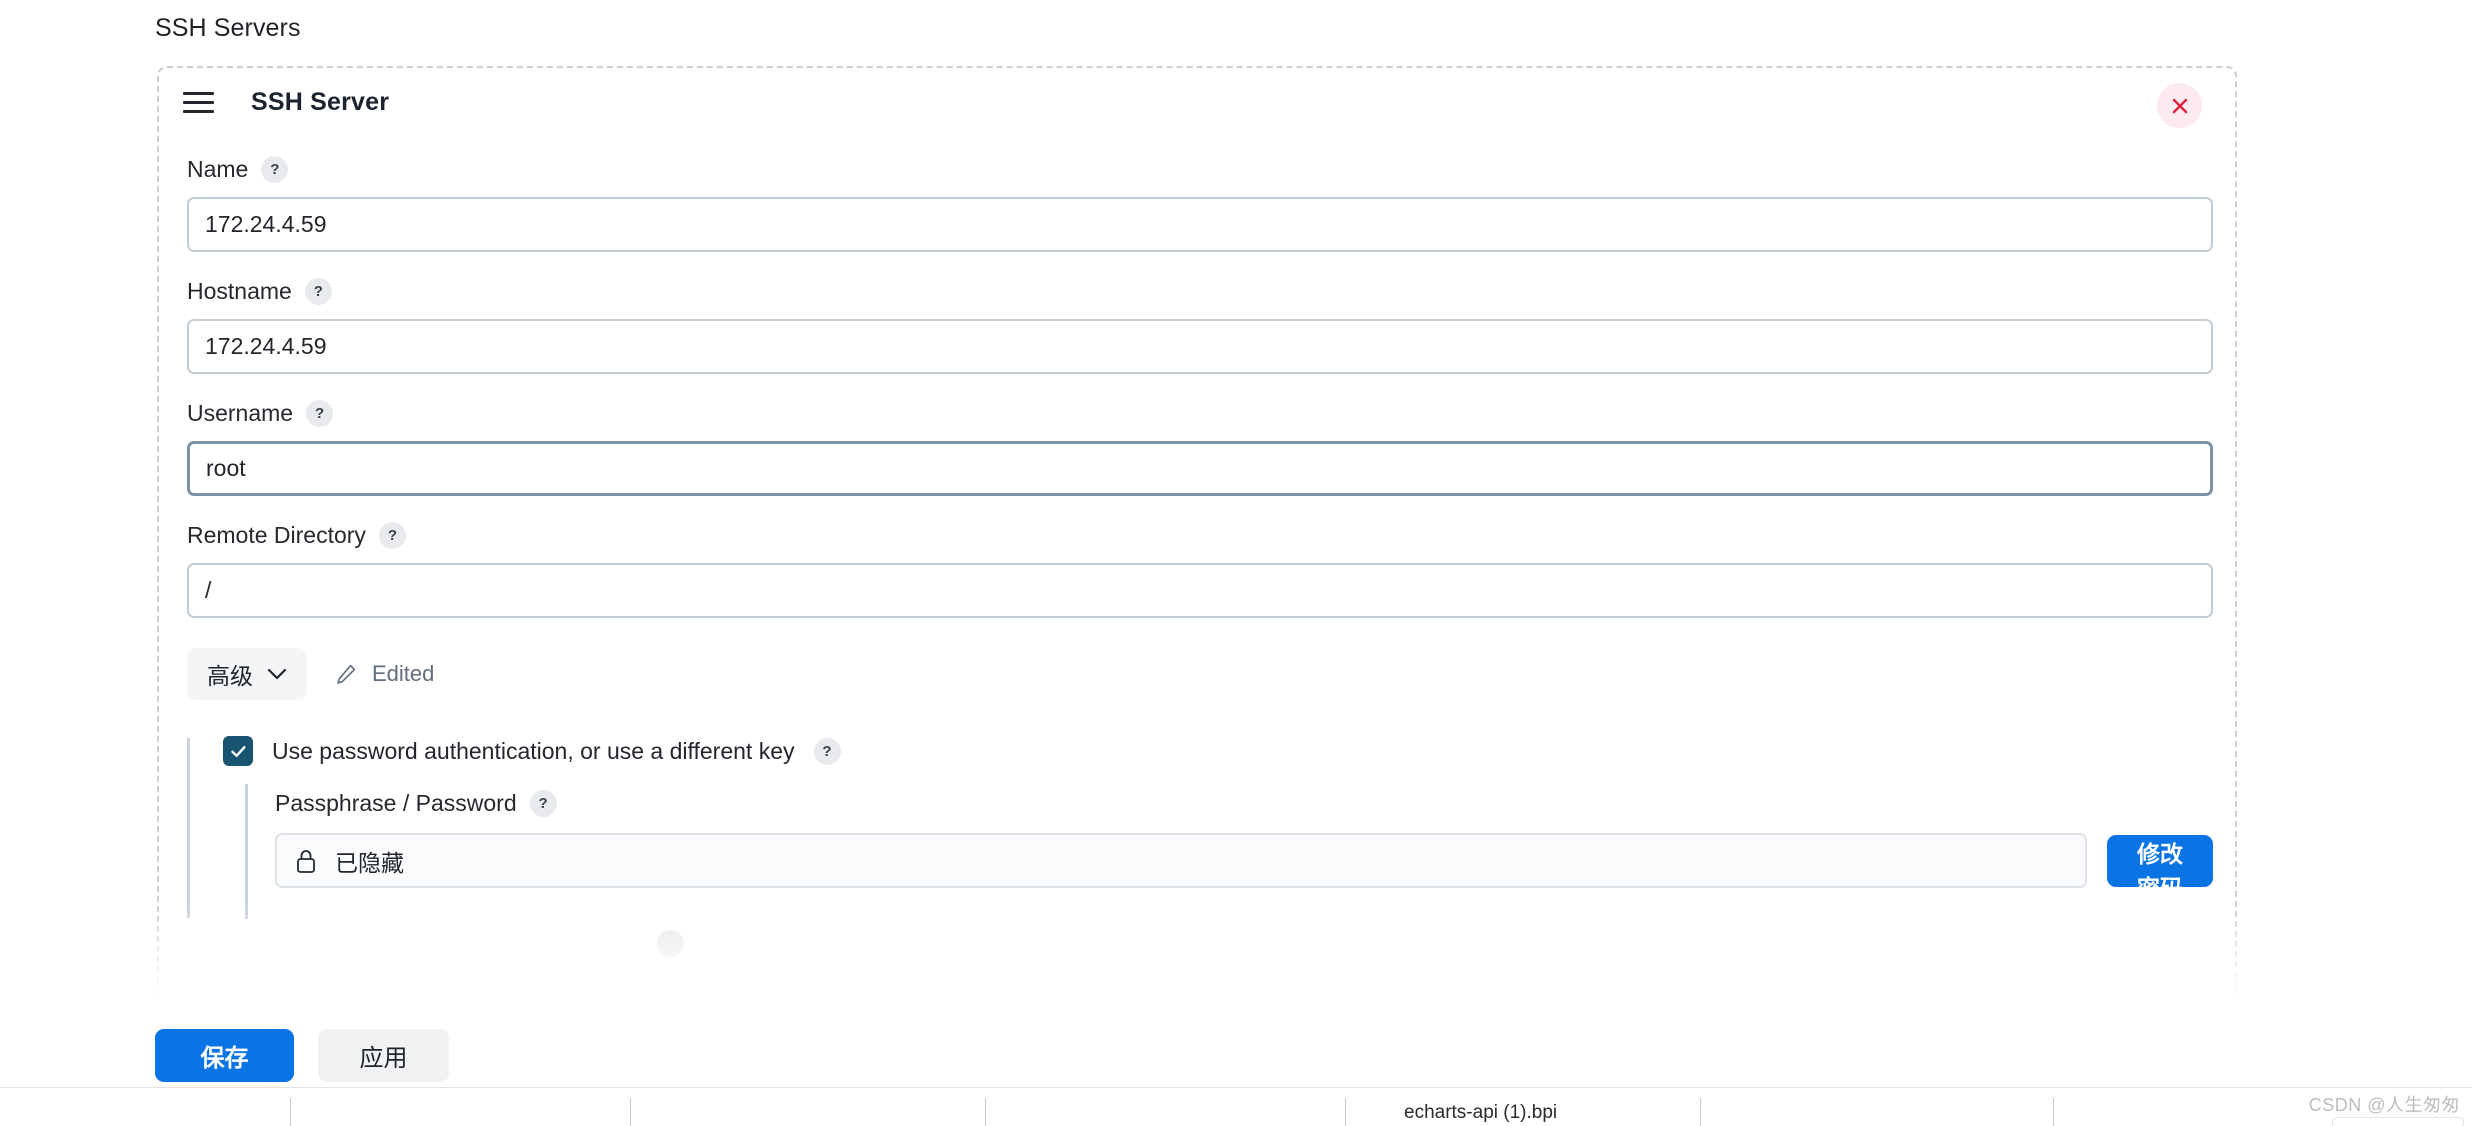  I want to click on passphrase-row: 已隐藏 修改密码, so click(1244, 867).